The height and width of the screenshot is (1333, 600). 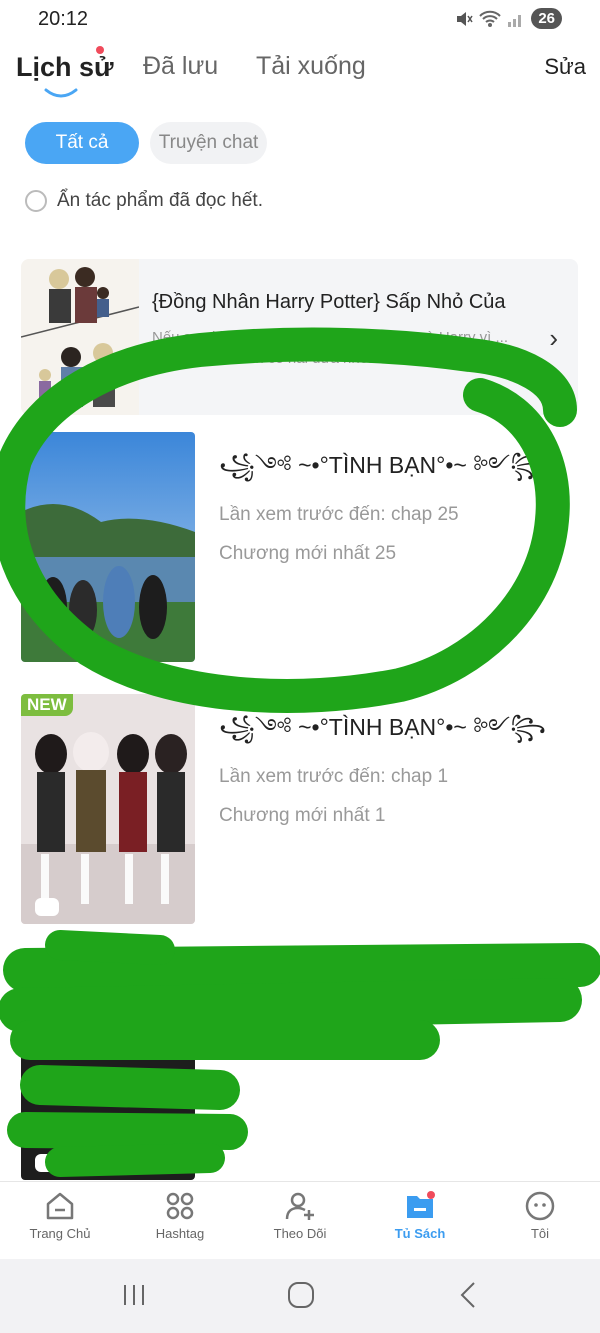 I want to click on nav-bookshelf: Tủ Sách, so click(x=420, y=1215).